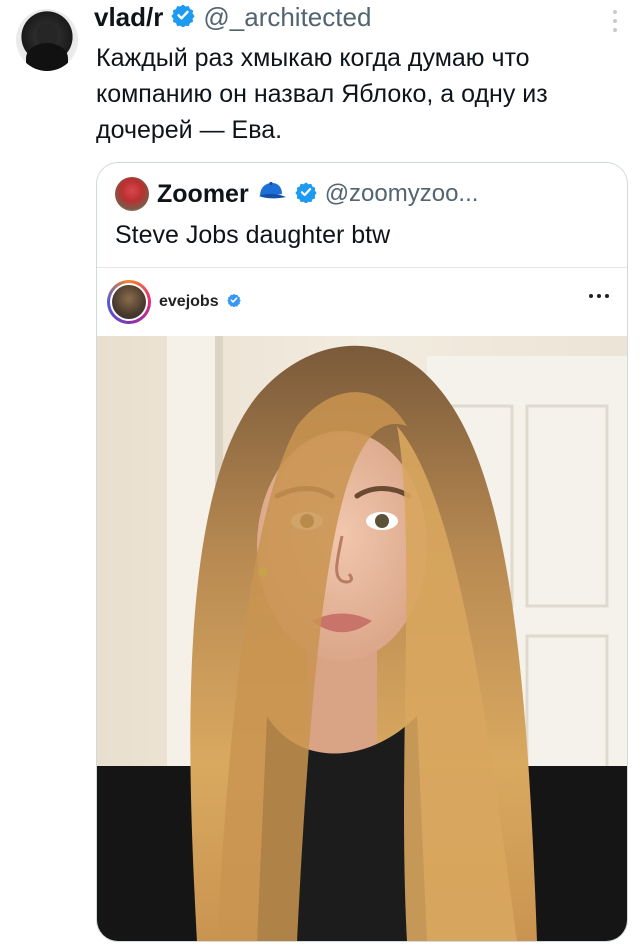  What do you see at coordinates (47, 40) in the screenshot?
I see `author-avatar` at bounding box center [47, 40].